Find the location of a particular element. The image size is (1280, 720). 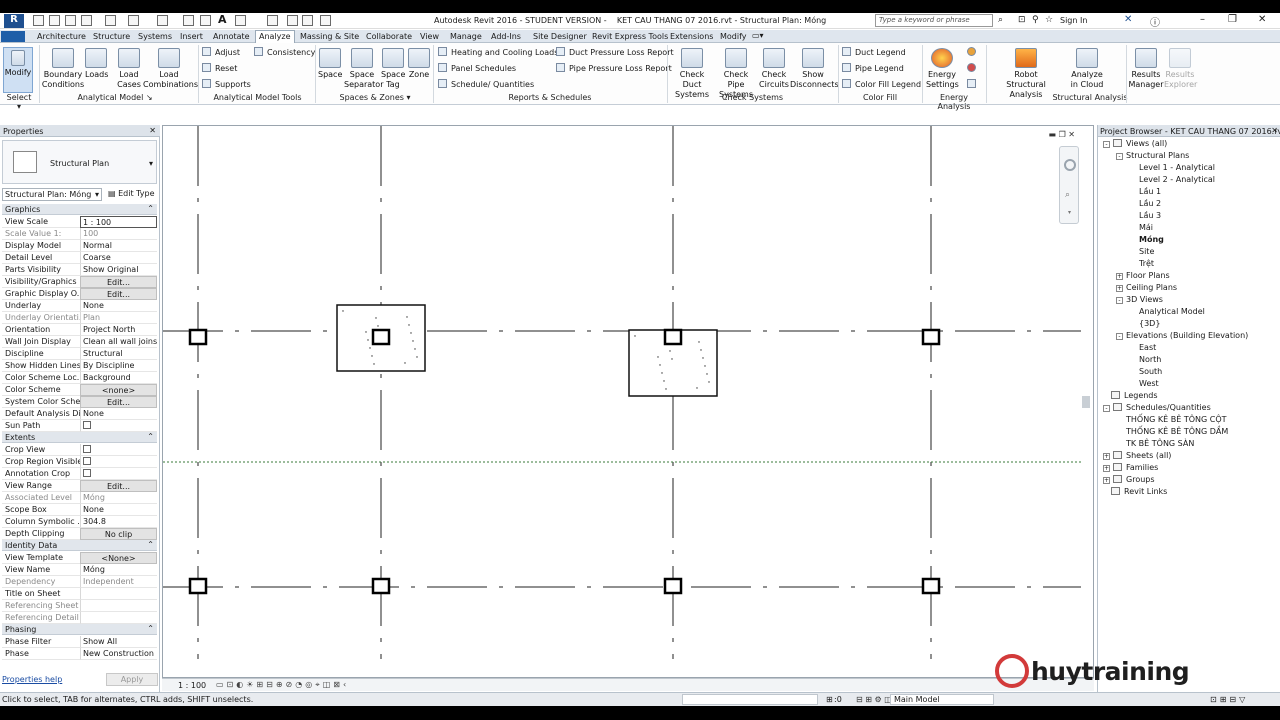

ribbon-display-toggle-icon: ▭▾ is located at coordinates (758, 35).